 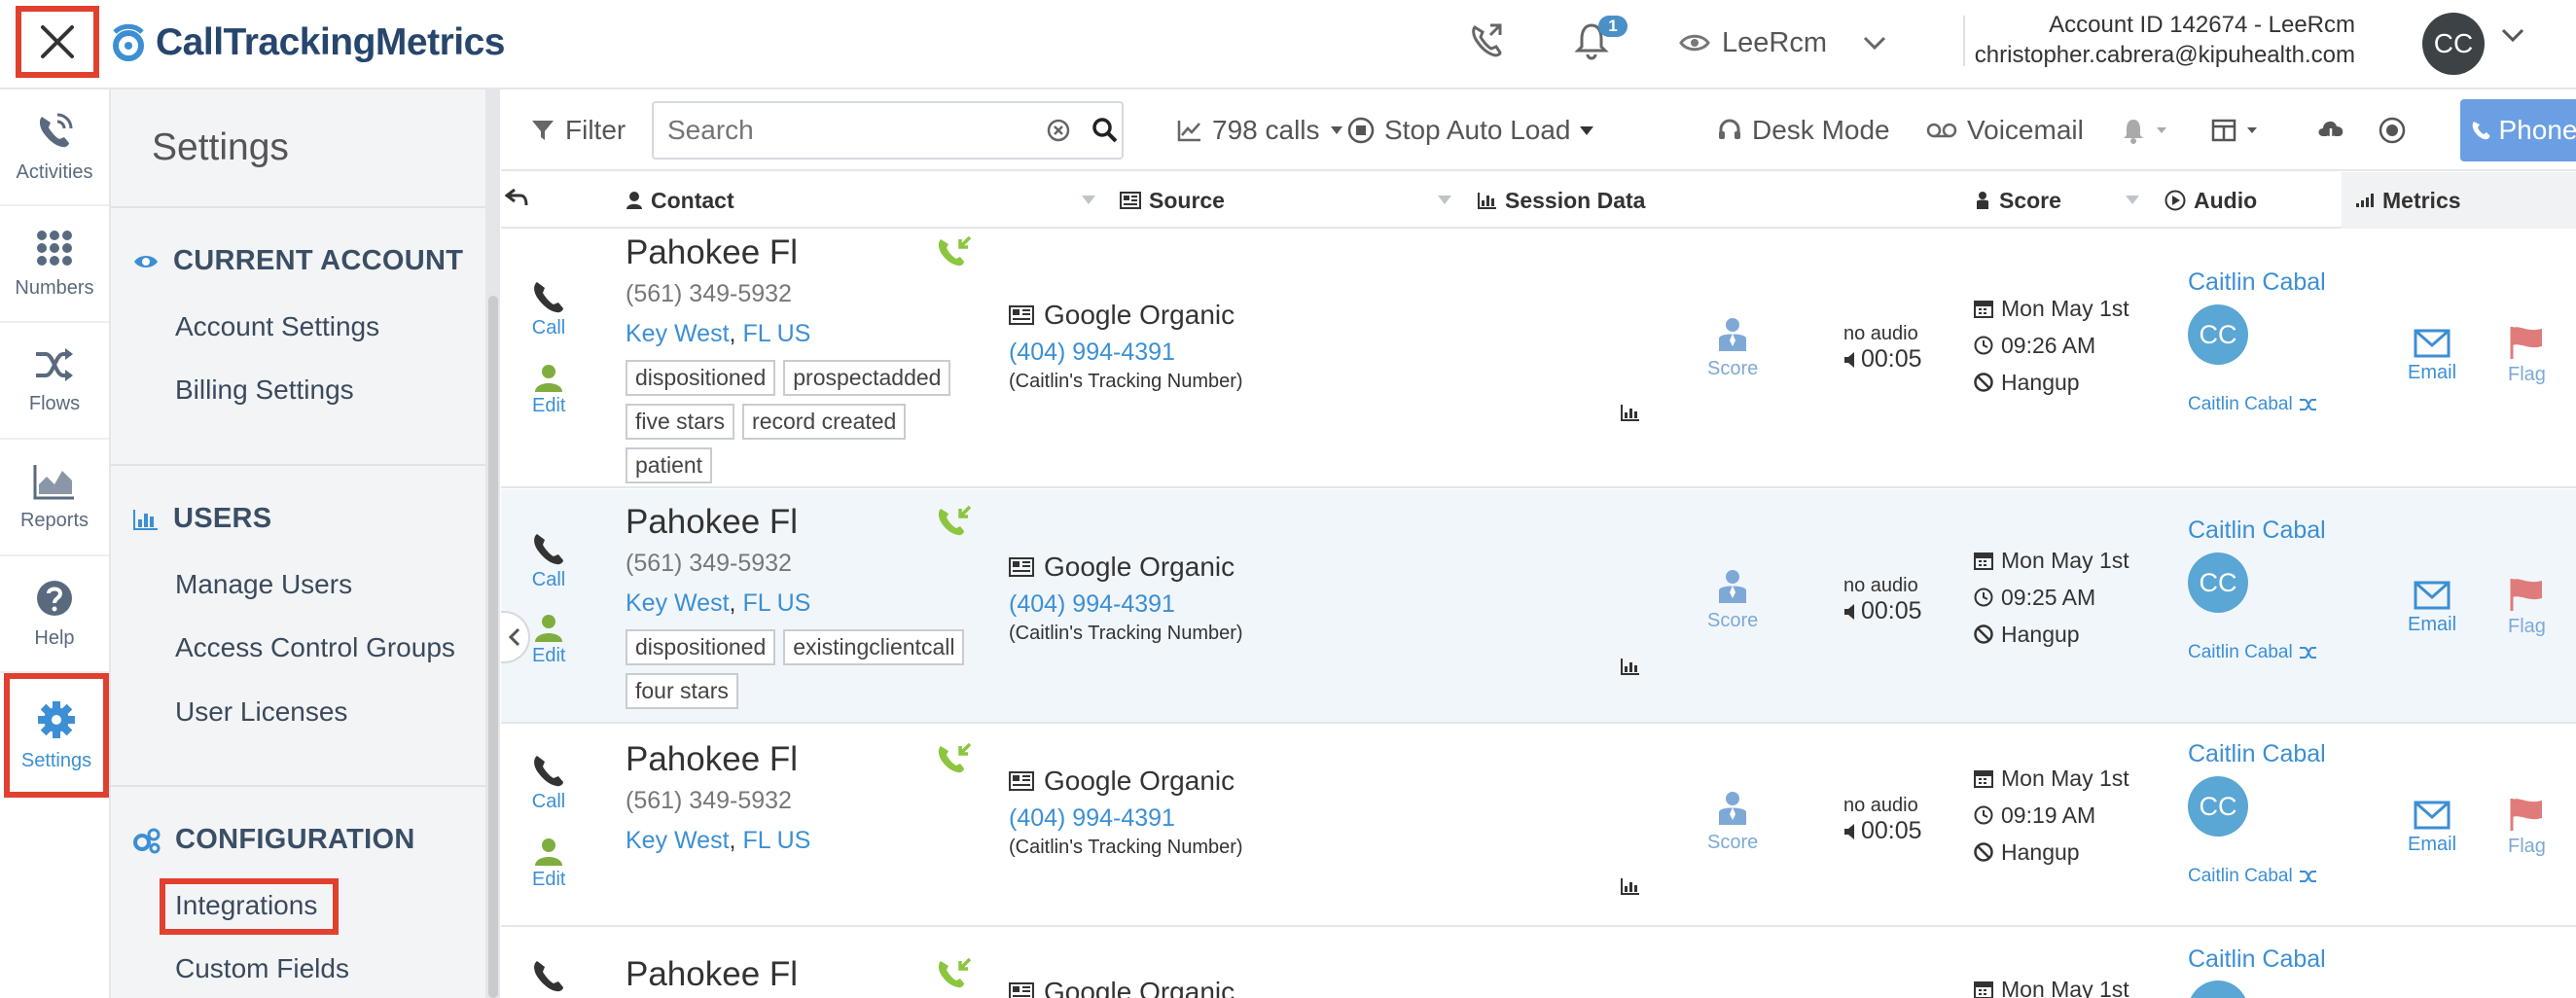 What do you see at coordinates (1459, 130) in the screenshot?
I see `stop-auto-load-button: Stop Auto Load` at bounding box center [1459, 130].